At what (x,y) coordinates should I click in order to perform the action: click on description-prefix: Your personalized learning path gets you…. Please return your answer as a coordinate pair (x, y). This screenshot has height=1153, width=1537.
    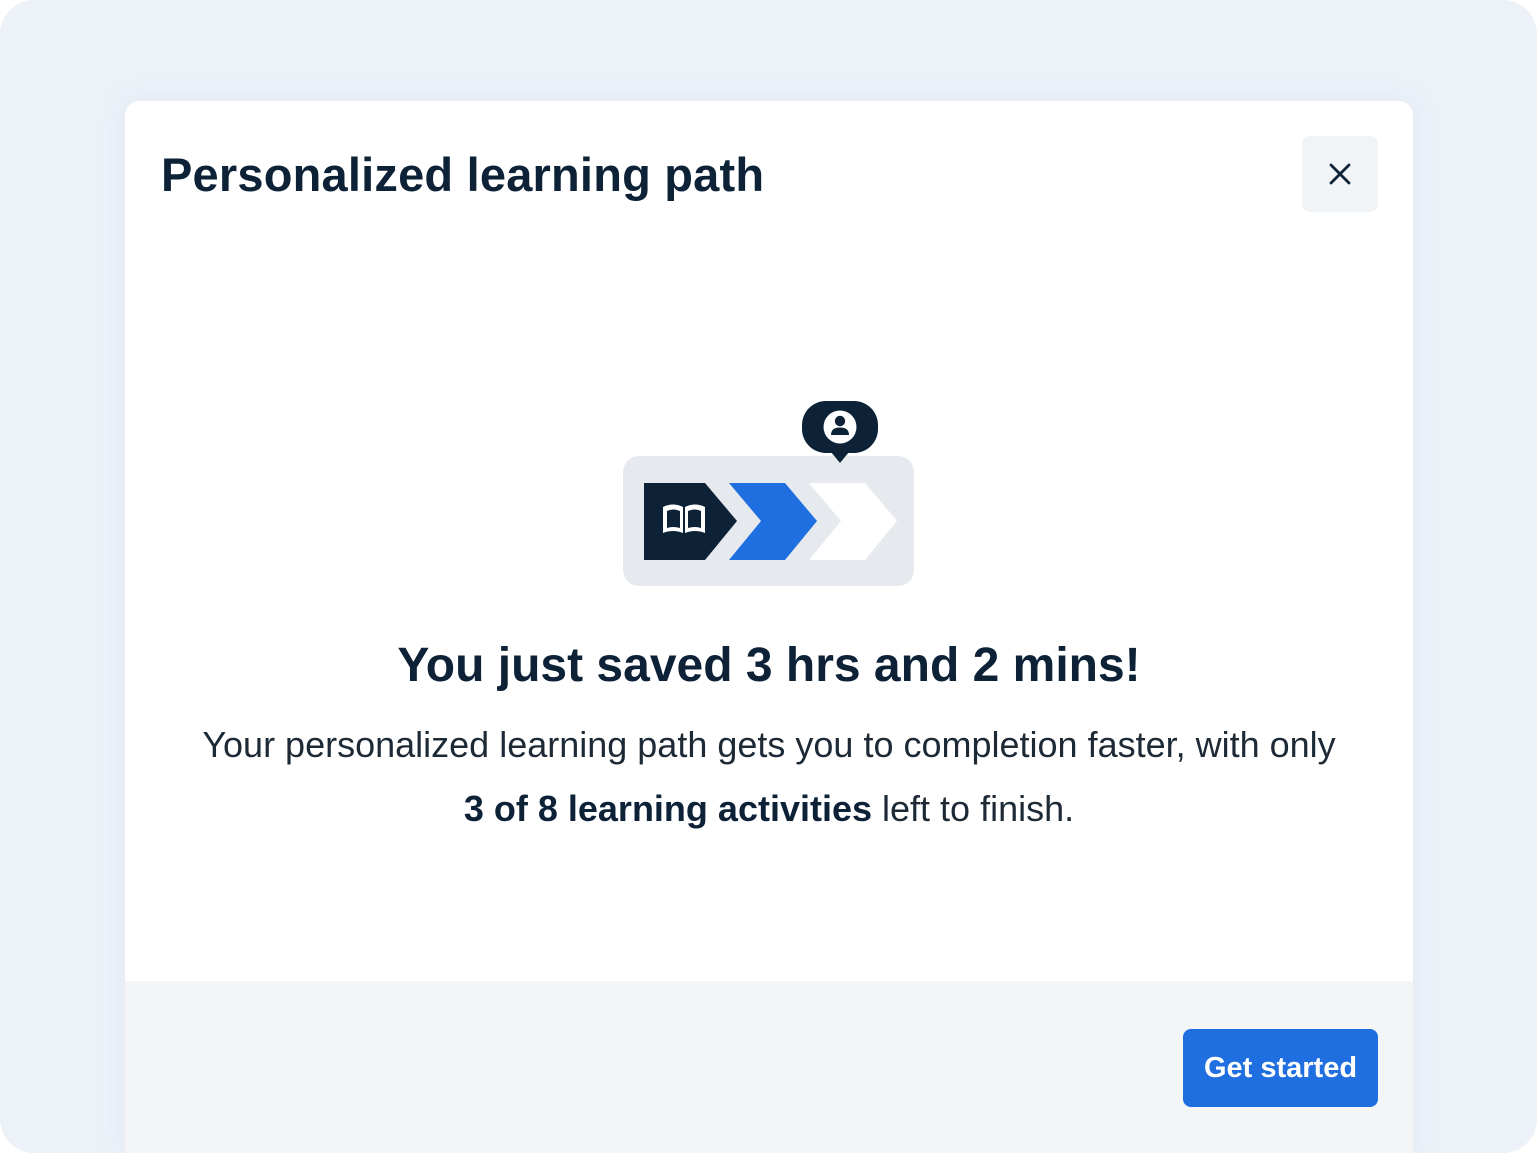
    Looking at the image, I should click on (769, 744).